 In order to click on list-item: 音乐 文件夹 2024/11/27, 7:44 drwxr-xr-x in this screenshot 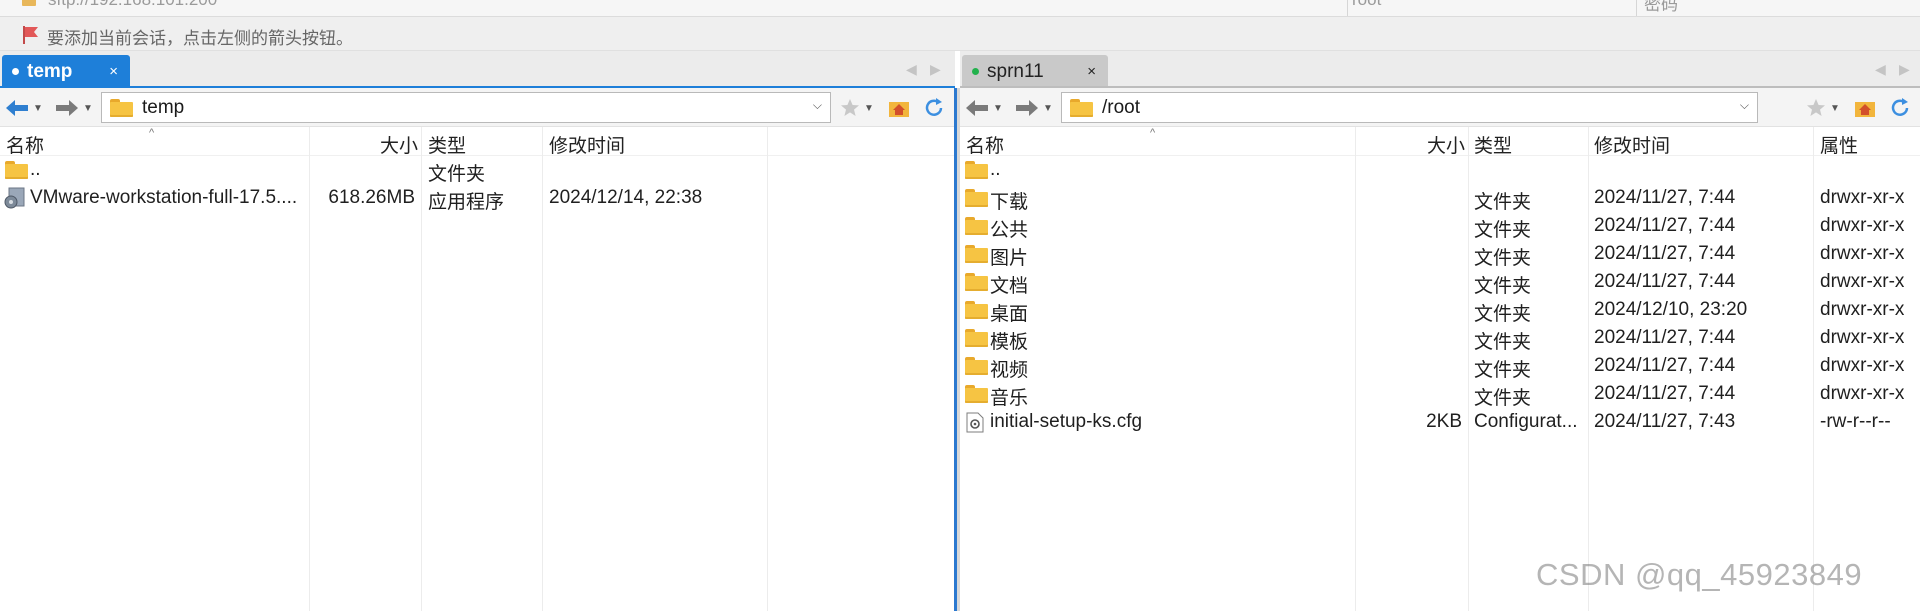, I will do `click(1440, 394)`.